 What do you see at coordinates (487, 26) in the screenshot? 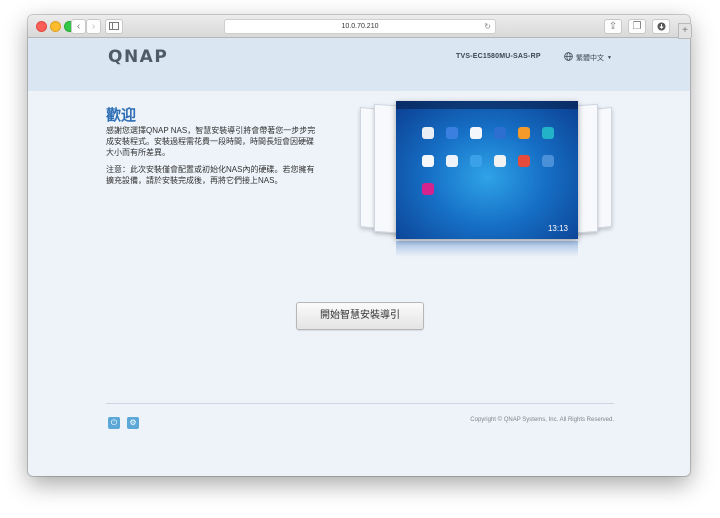
I see `reload-icon: ↻` at bounding box center [487, 26].